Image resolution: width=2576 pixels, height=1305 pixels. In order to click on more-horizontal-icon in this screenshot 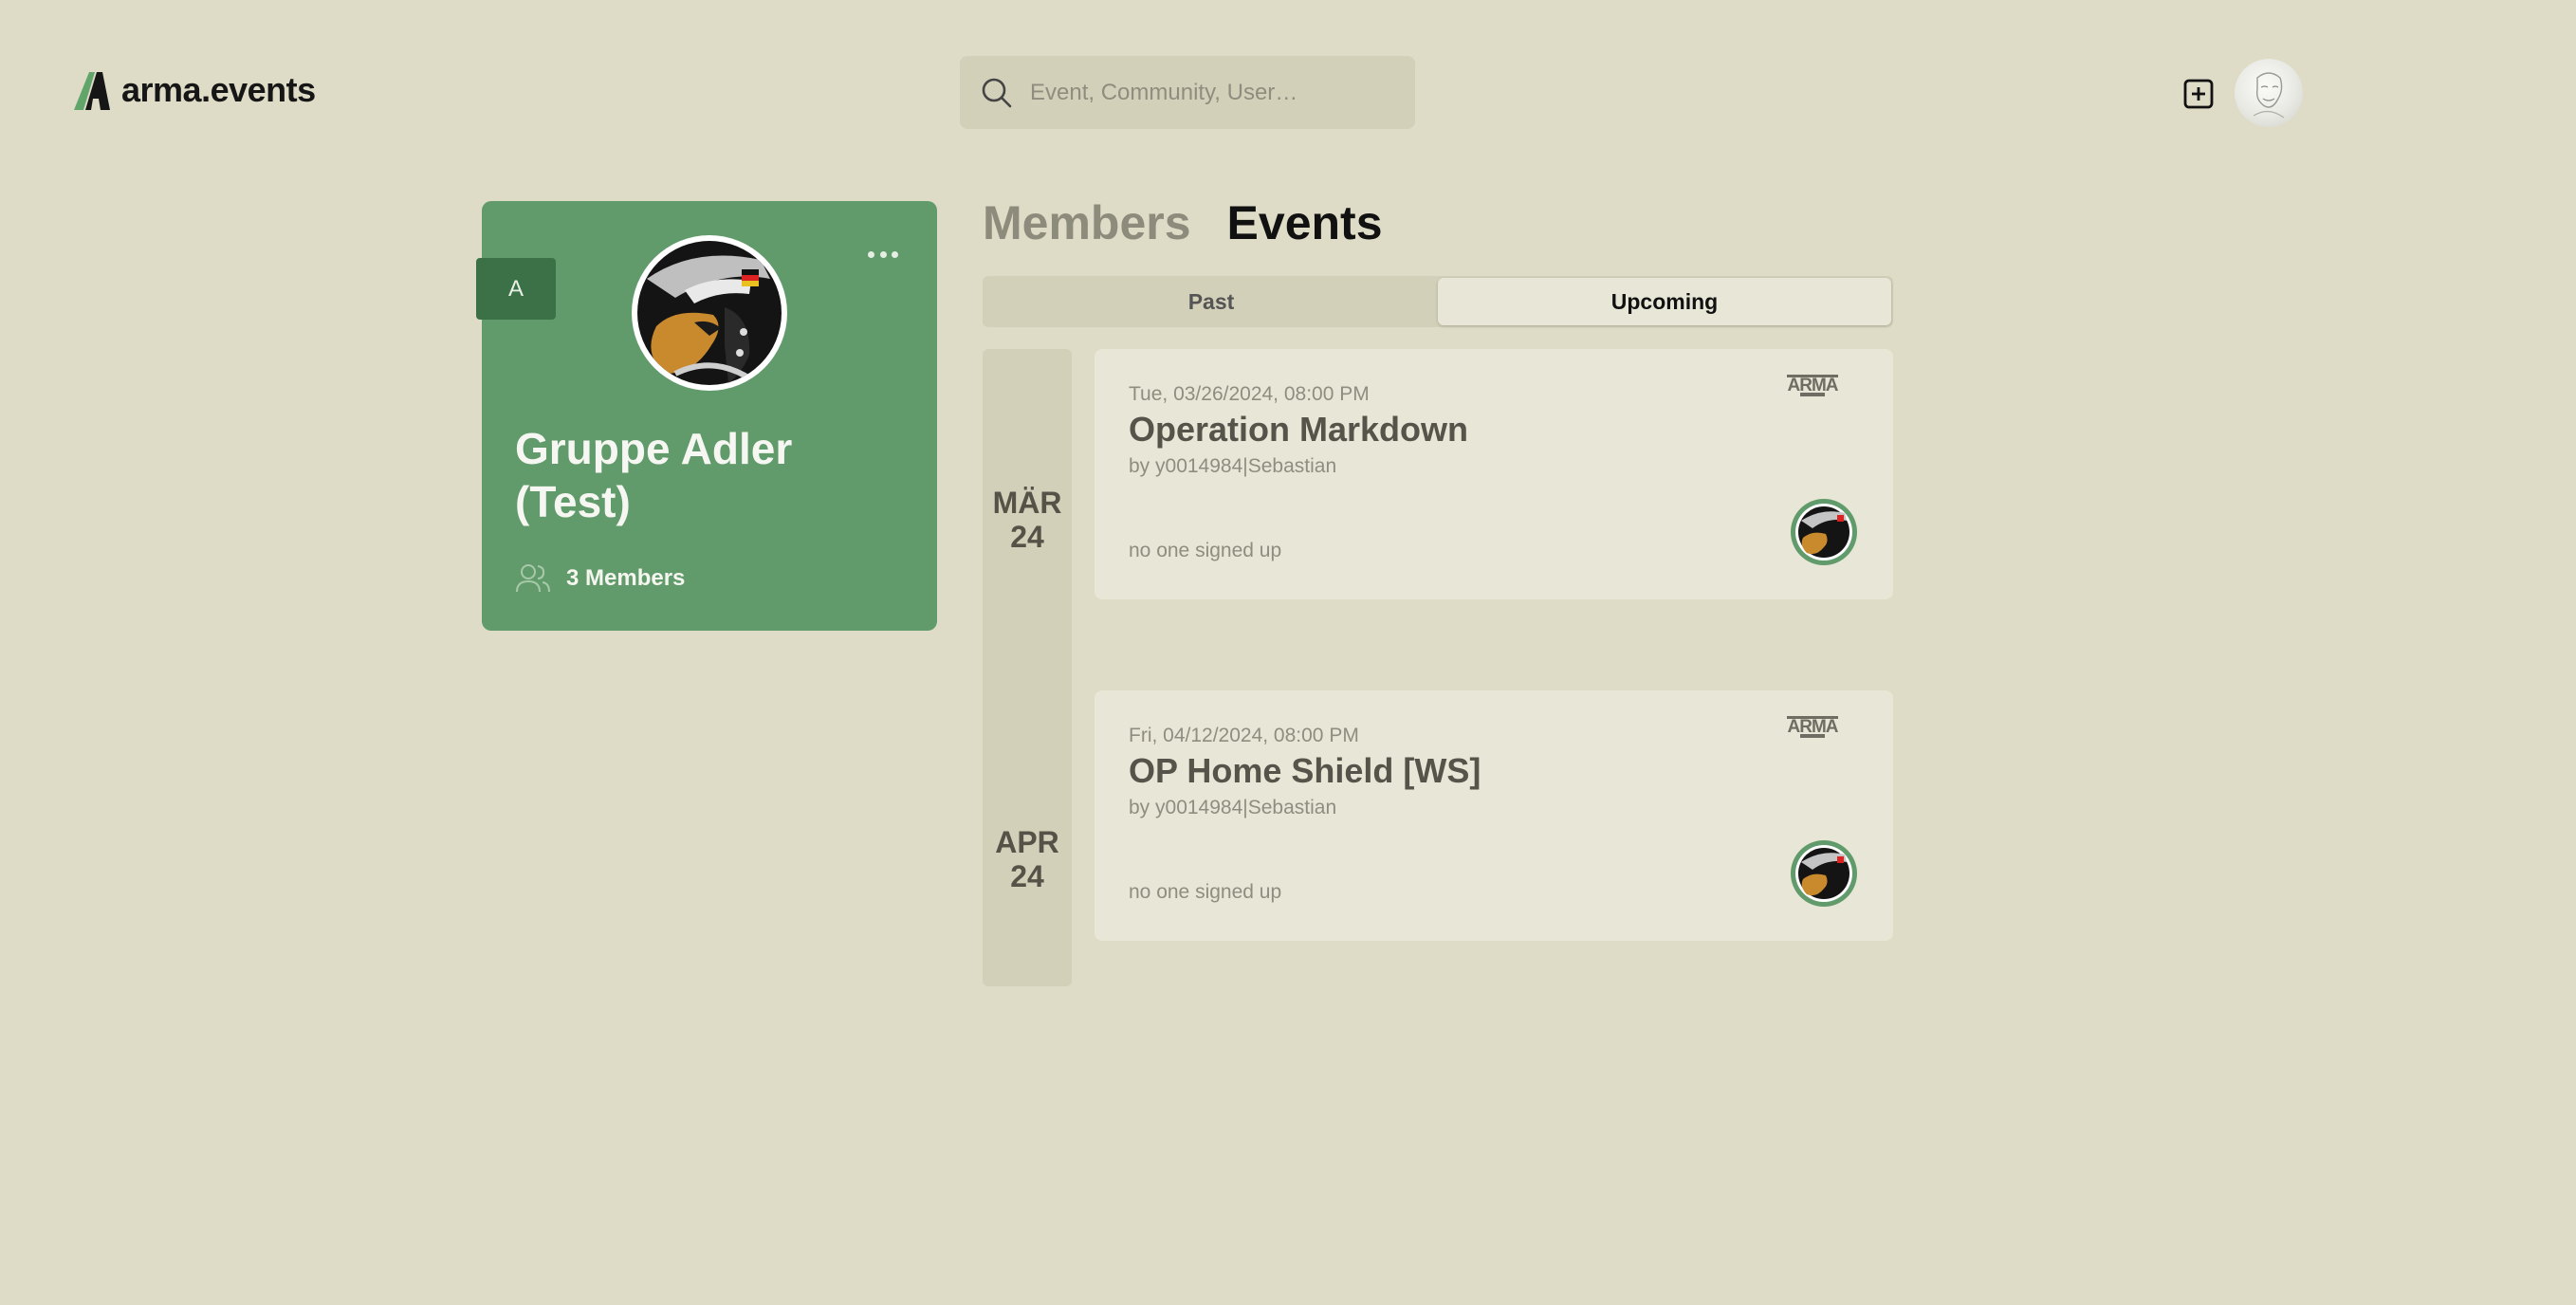, I will do `click(871, 254)`.